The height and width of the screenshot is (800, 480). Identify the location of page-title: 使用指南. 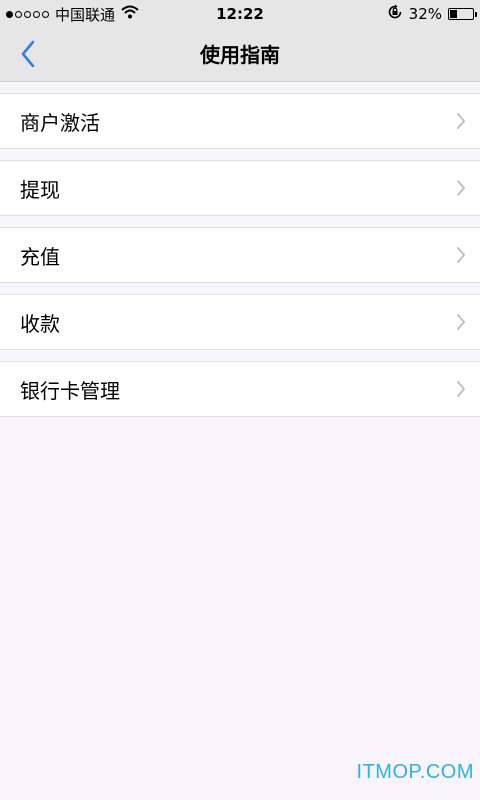
(240, 55).